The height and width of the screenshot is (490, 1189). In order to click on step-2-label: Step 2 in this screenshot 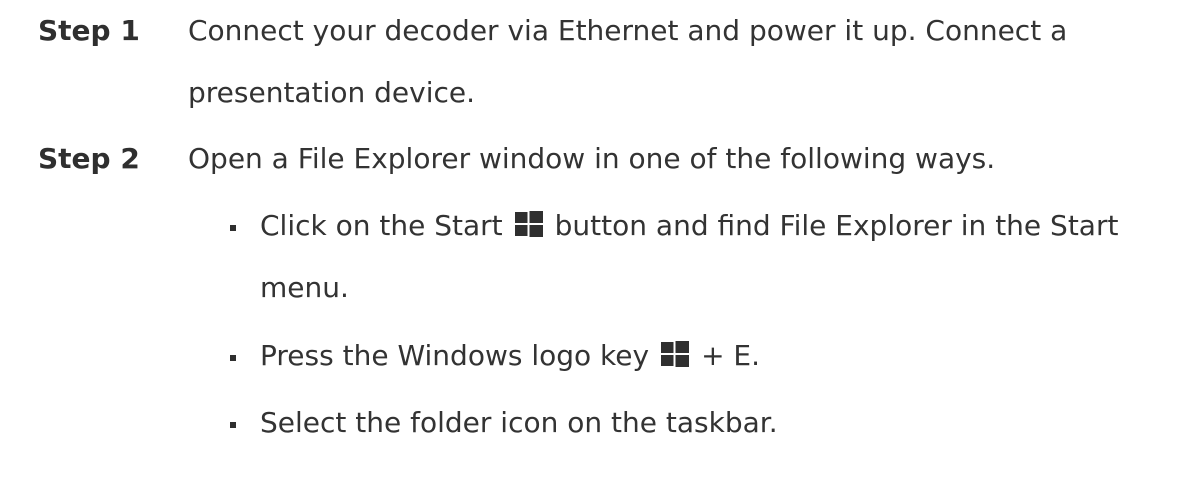, I will do `click(89, 158)`.